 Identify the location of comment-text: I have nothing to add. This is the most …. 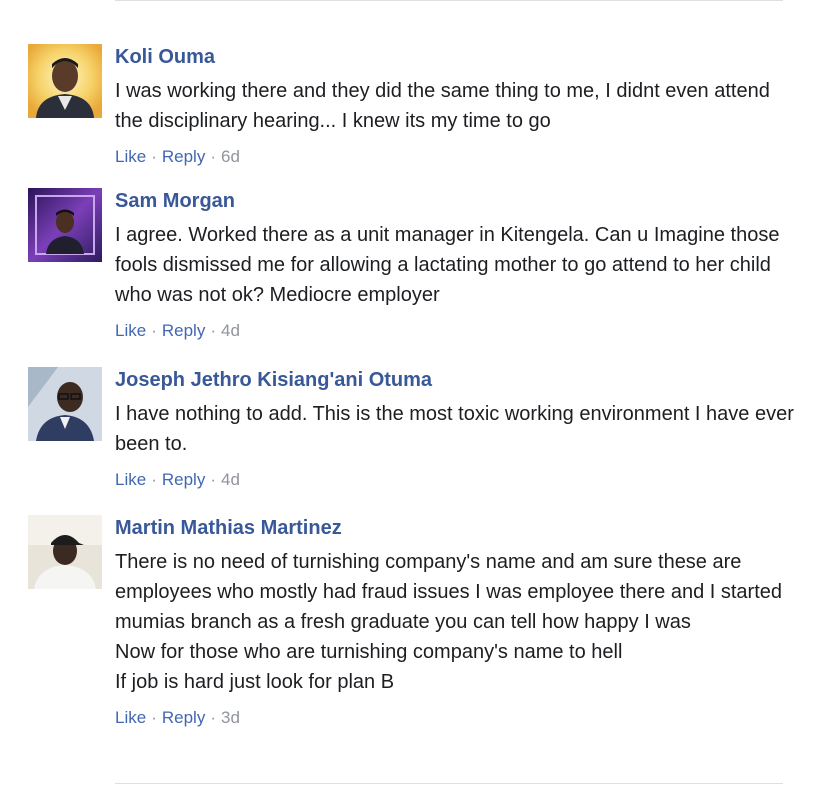
(454, 429).